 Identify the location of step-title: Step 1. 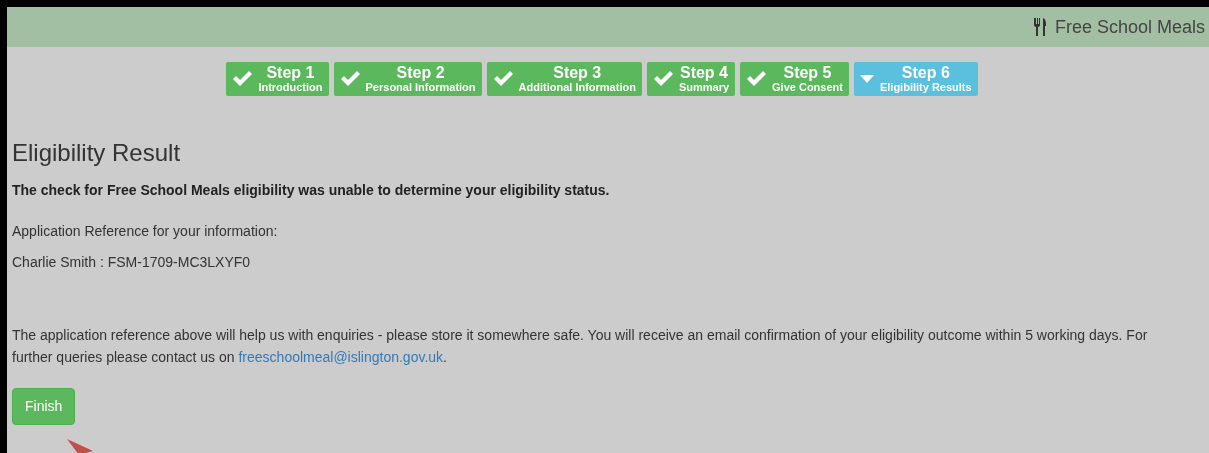
(290, 73).